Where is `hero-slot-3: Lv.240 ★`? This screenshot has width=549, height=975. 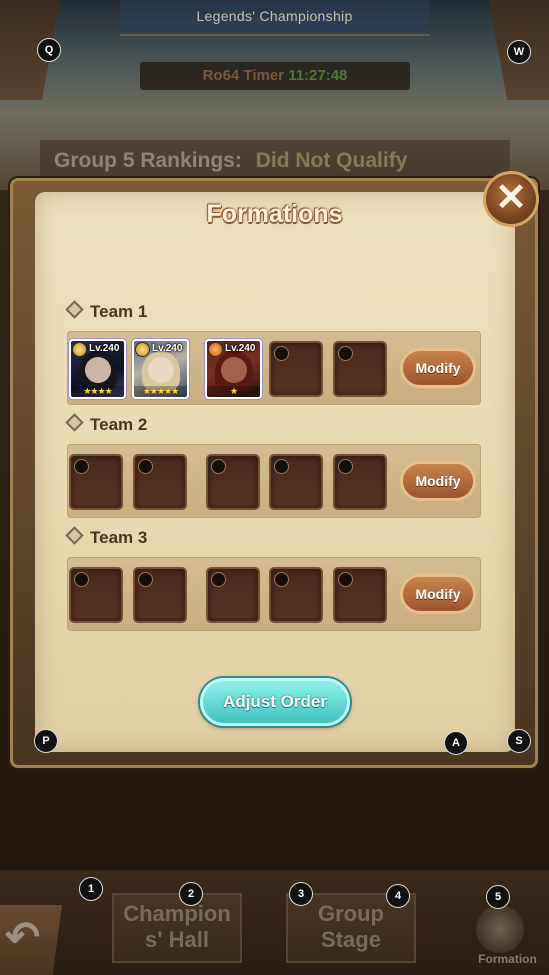 hero-slot-3: Lv.240 ★ is located at coordinates (233, 369).